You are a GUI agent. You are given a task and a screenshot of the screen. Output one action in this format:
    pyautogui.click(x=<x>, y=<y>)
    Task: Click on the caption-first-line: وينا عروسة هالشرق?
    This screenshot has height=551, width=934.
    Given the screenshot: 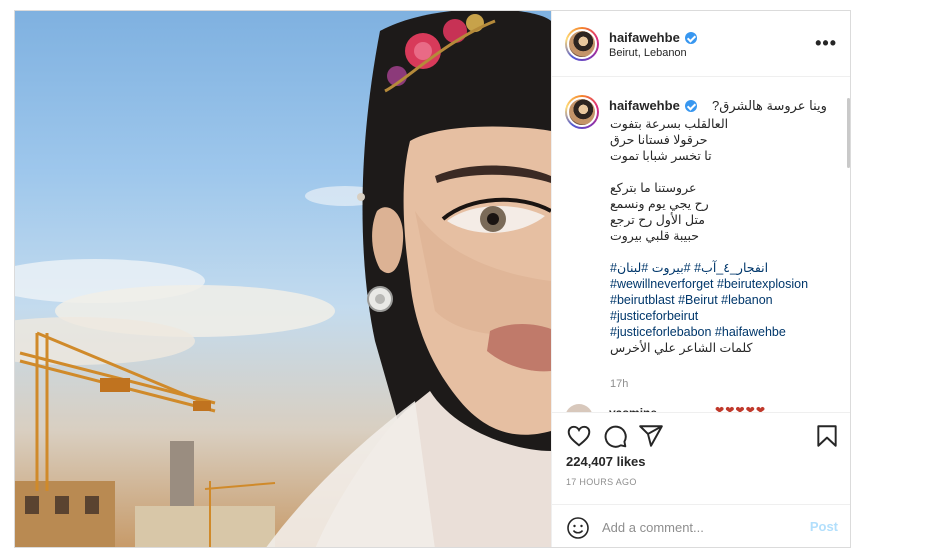 What is the action you would take?
    pyautogui.click(x=769, y=105)
    